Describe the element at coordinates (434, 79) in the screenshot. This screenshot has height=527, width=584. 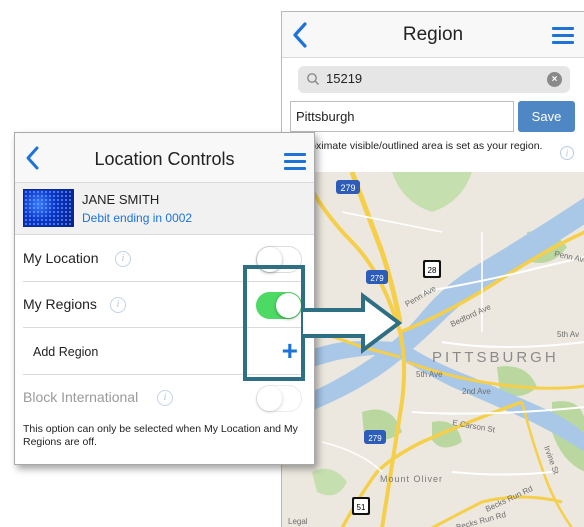
I see `search-input: 15219 ×` at that location.